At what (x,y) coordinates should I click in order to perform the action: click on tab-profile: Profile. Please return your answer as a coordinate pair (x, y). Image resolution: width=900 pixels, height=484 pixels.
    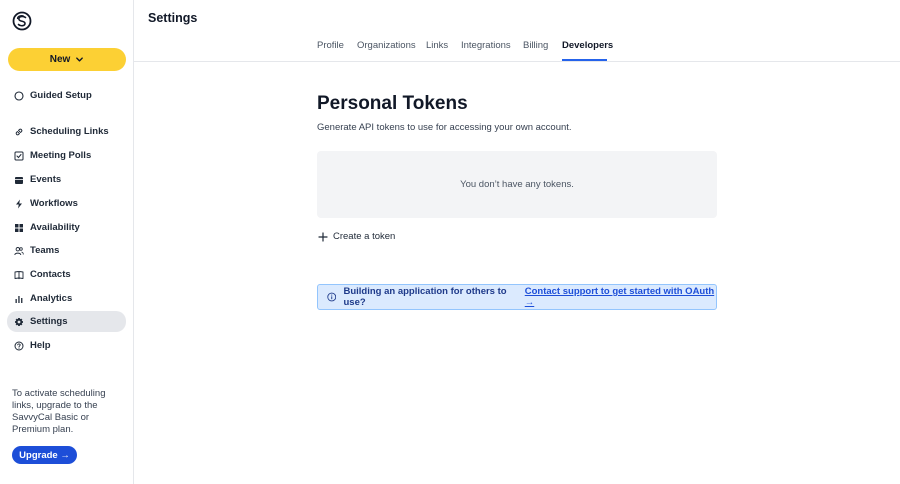
    Looking at the image, I should click on (330, 45).